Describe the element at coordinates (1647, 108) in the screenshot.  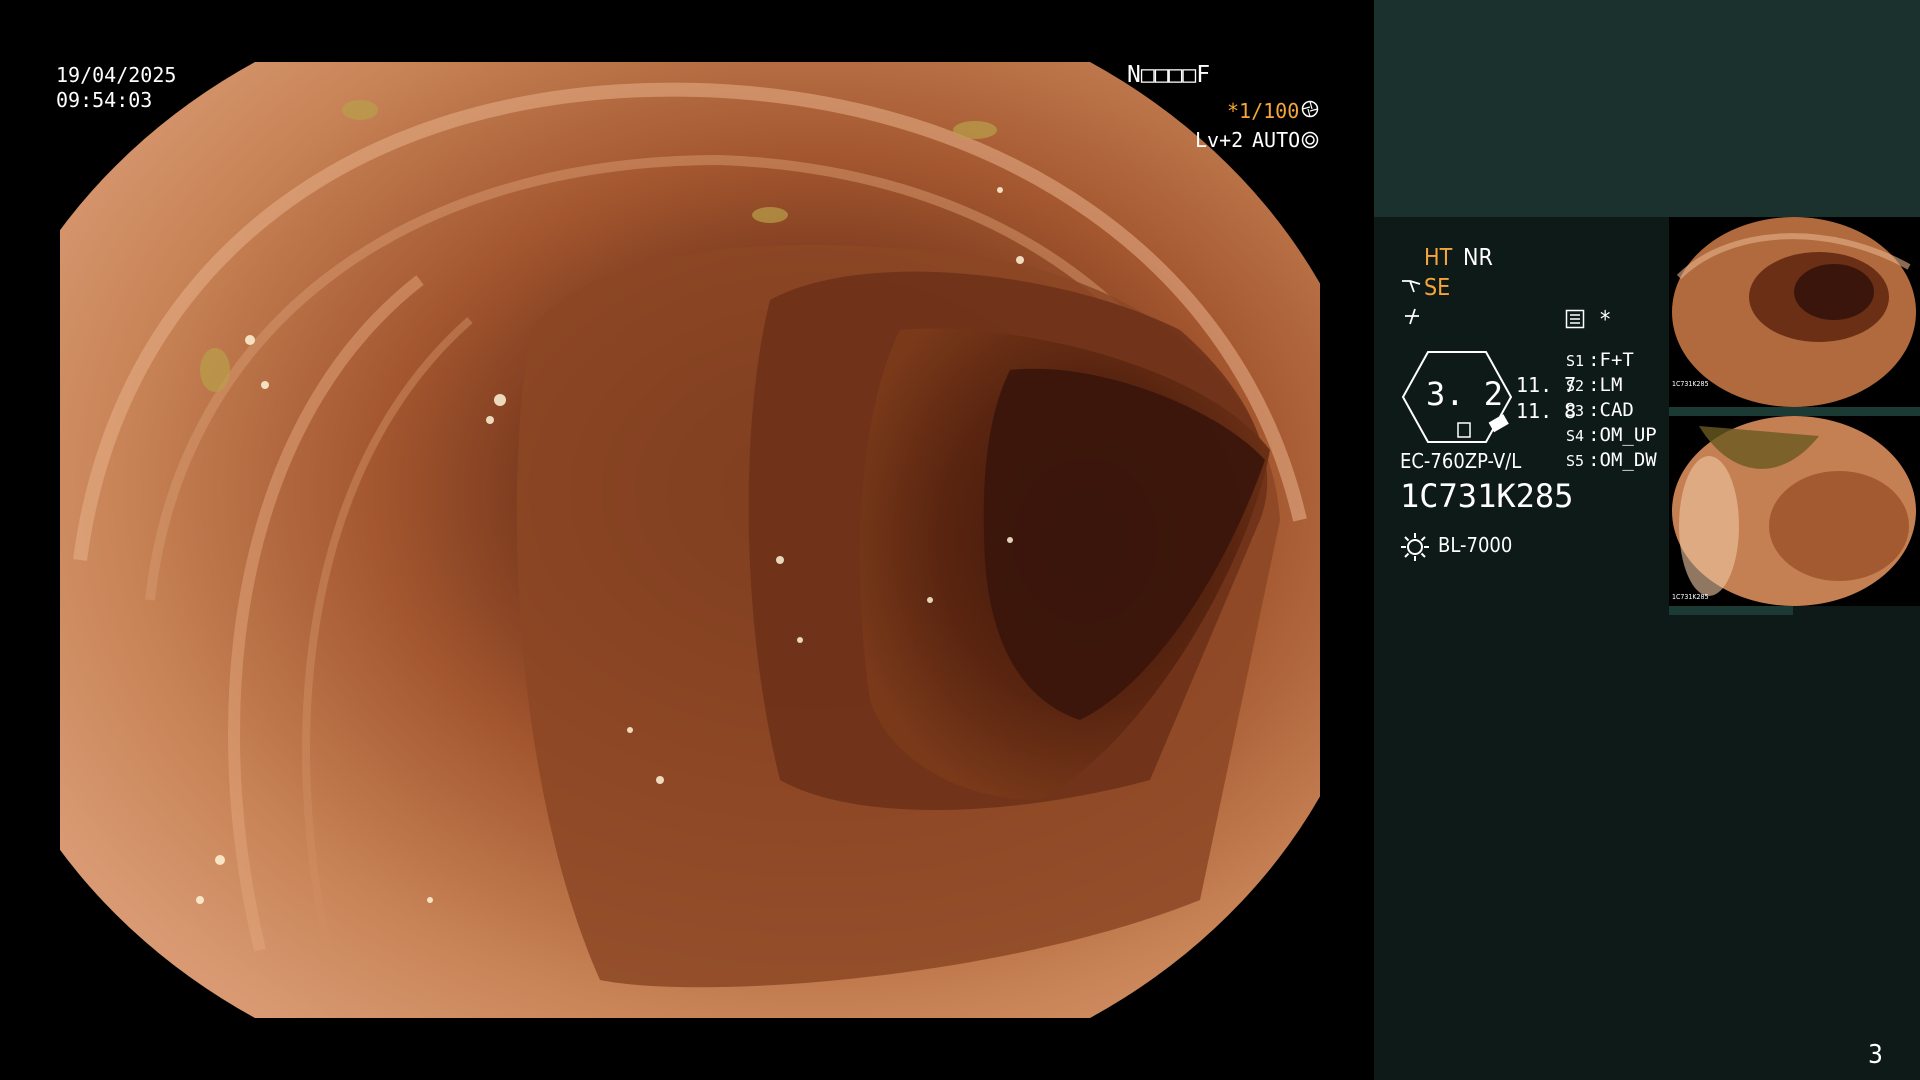
I see `panel-header-area` at that location.